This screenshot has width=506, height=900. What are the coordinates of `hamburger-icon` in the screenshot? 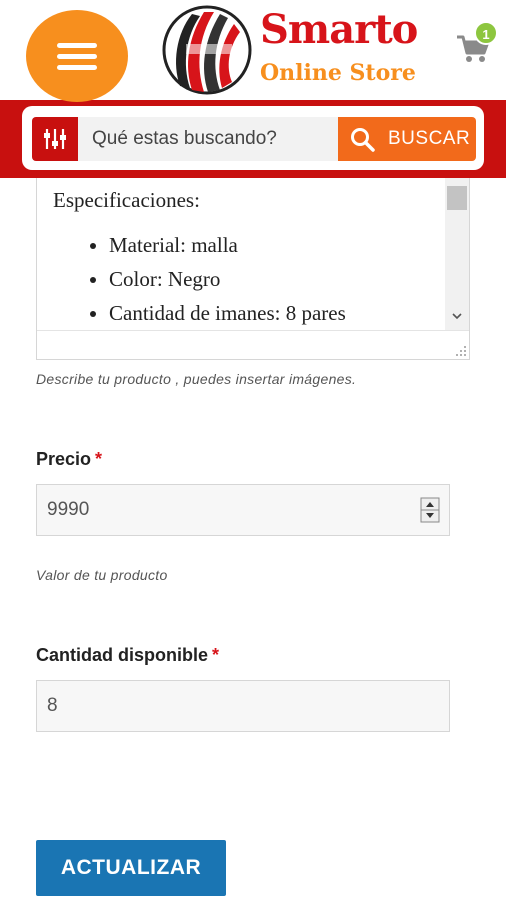 It's located at (77, 45).